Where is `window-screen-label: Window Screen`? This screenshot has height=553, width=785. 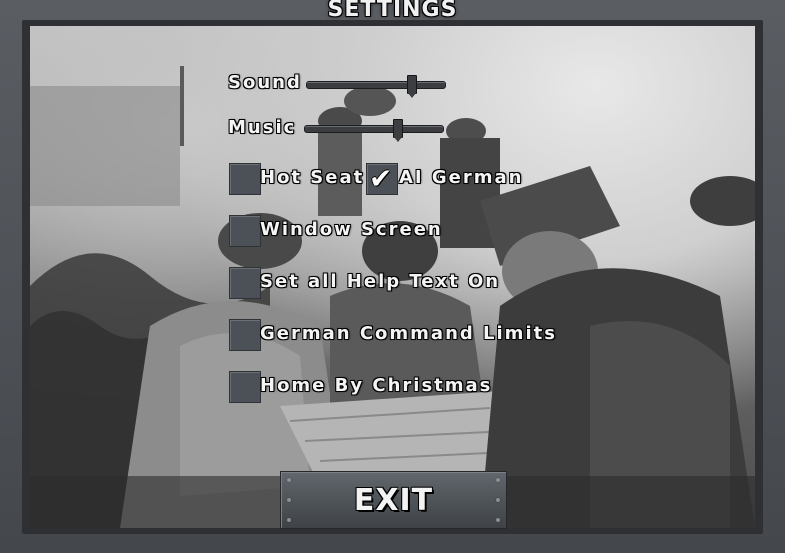 window-screen-label: Window Screen is located at coordinates (351, 229).